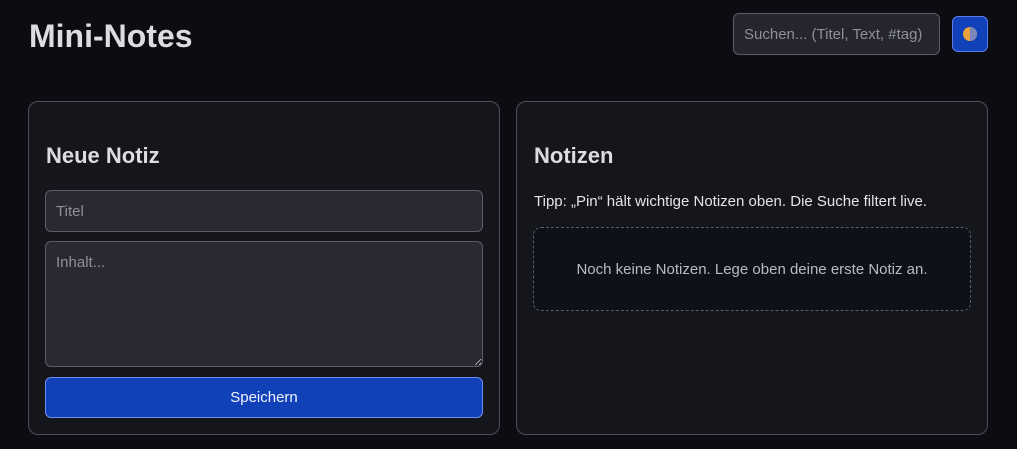 The image size is (1017, 449). Describe the element at coordinates (574, 155) in the screenshot. I see `notes-heading: Notizen` at that location.